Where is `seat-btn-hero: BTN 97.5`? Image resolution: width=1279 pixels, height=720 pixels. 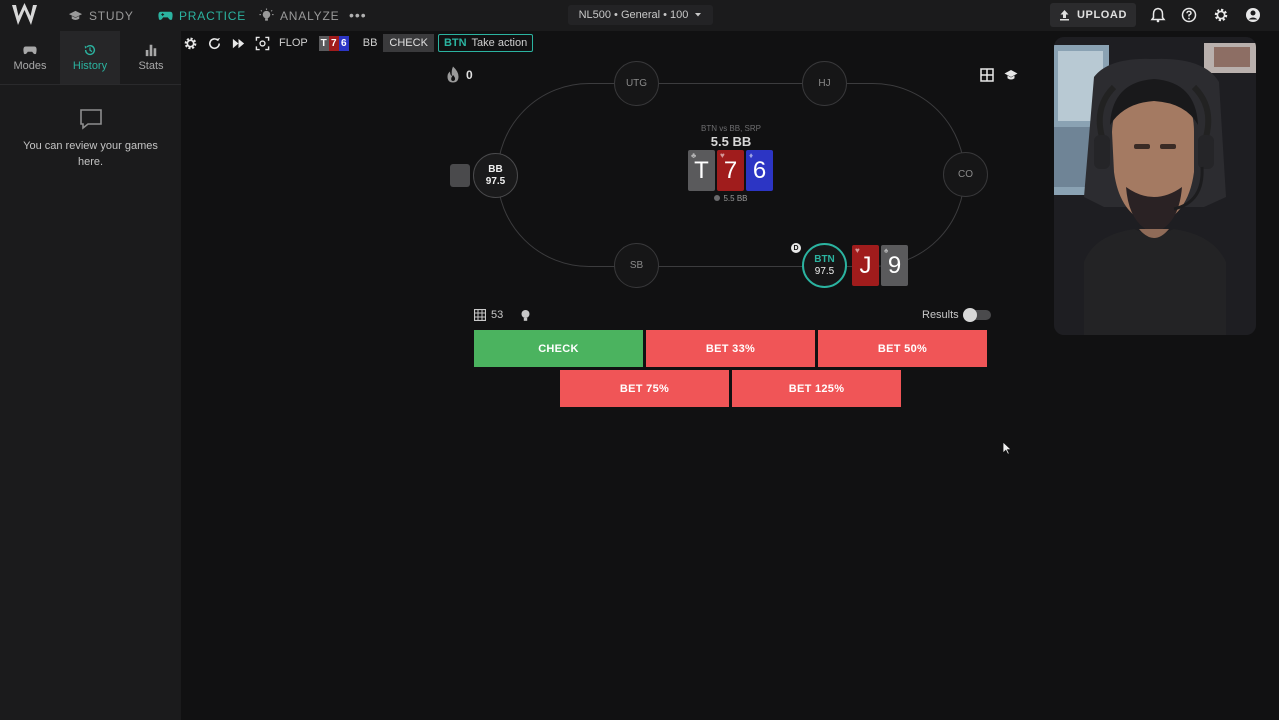
seat-btn-hero: BTN 97.5 is located at coordinates (824, 265).